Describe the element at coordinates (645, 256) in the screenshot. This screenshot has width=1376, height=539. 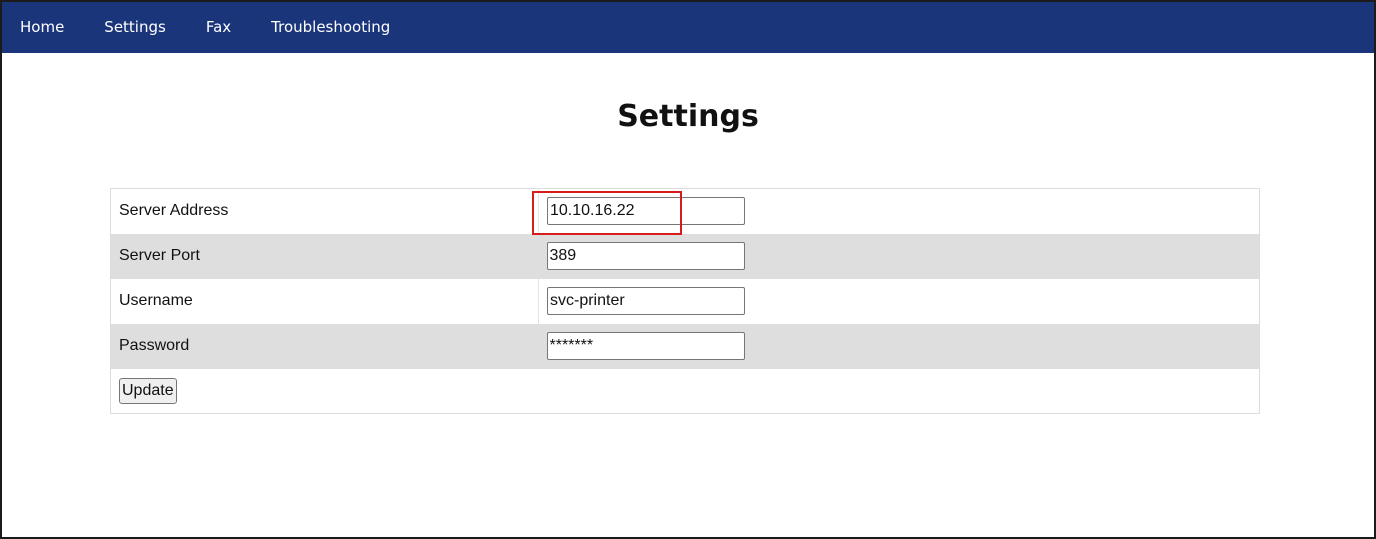
I see `server-port-input` at that location.